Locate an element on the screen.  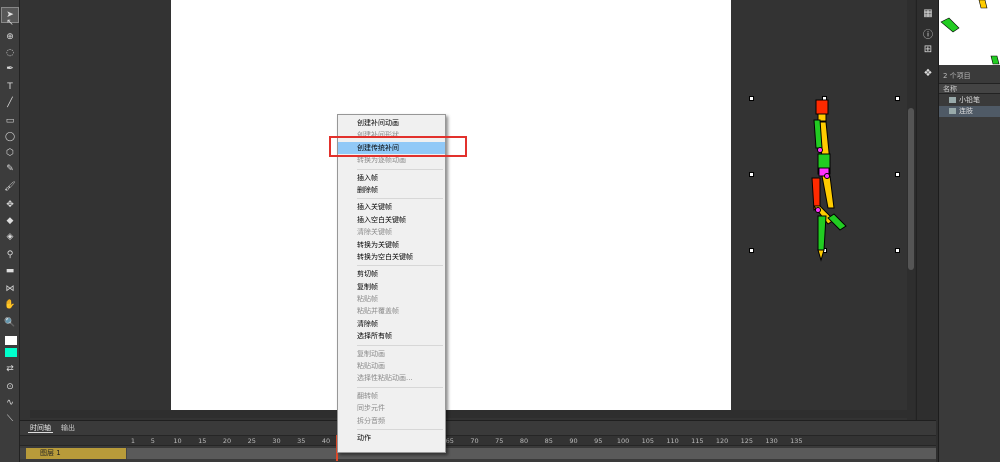
vertical-scroll-thumb is located at coordinates (911, 189).